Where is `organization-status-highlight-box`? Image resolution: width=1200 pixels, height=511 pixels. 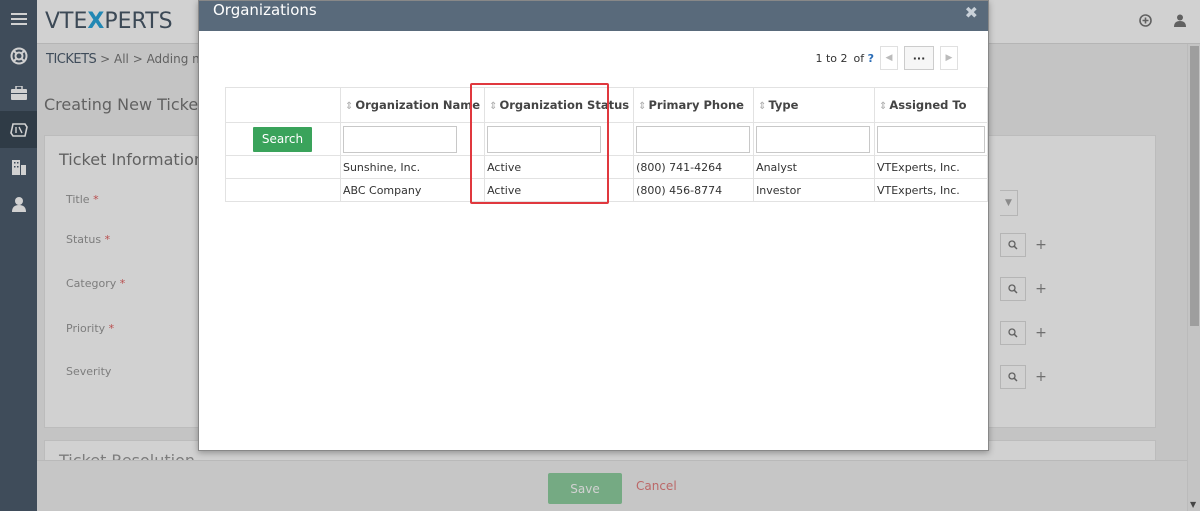
organization-status-highlight-box is located at coordinates (539, 143).